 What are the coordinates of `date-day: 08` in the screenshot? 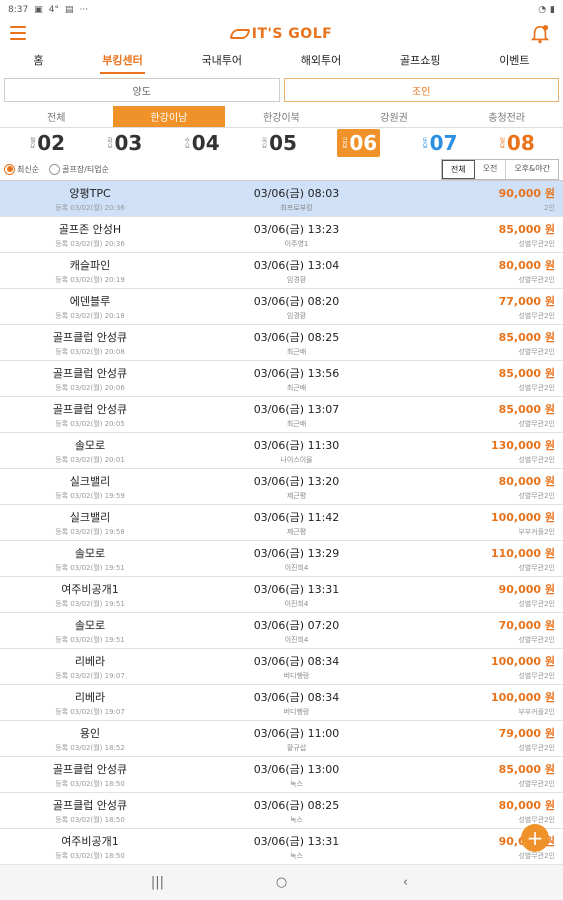 It's located at (520, 143).